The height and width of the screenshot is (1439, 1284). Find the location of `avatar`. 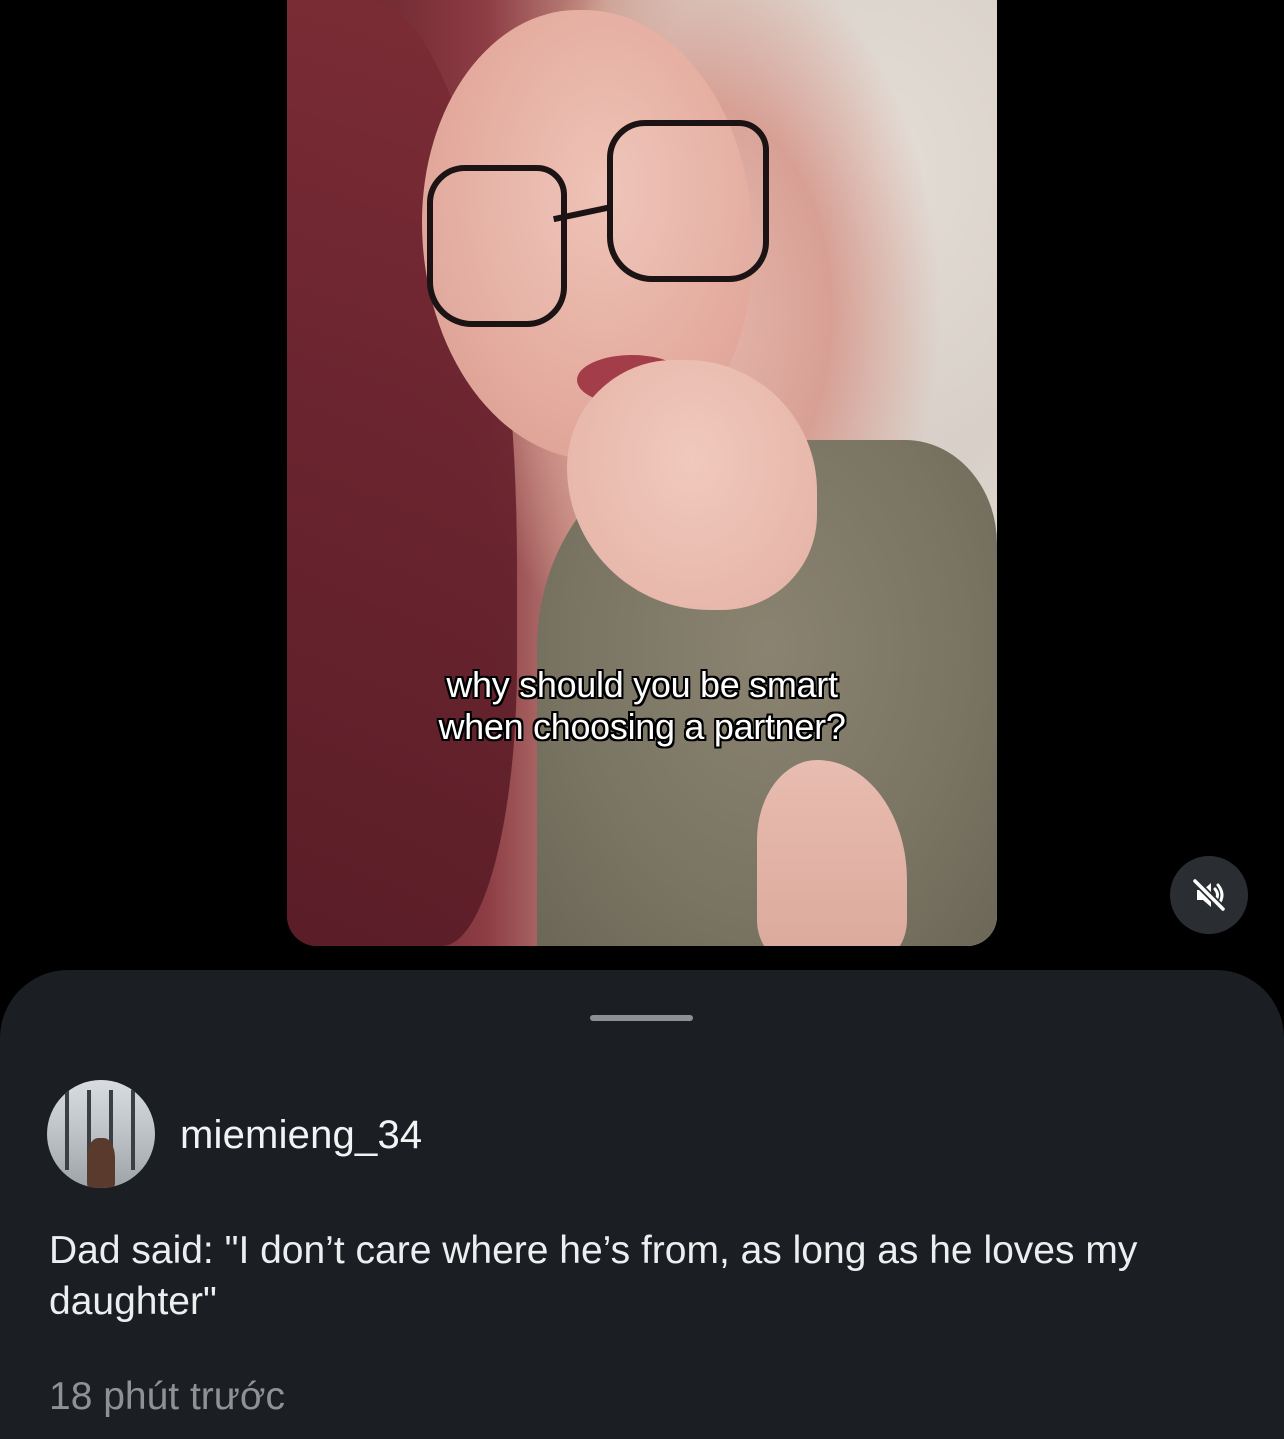

avatar is located at coordinates (101, 1134).